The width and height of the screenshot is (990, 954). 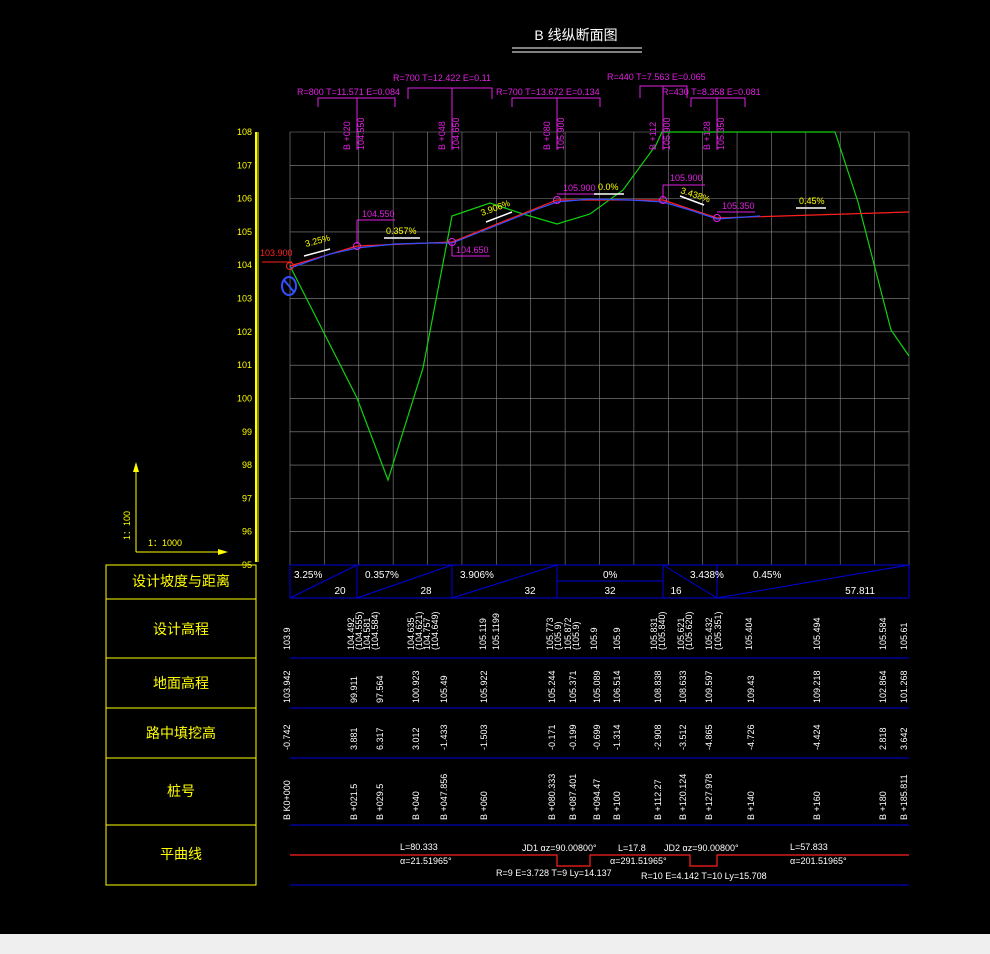 I want to click on station-value: B +120.124, so click(x=683, y=797).